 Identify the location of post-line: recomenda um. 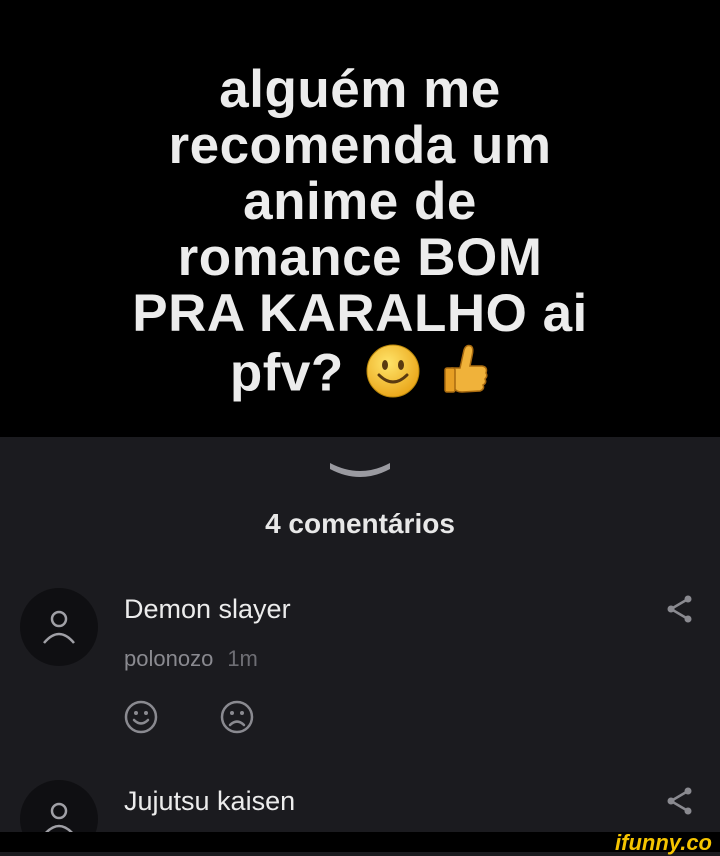
(360, 145).